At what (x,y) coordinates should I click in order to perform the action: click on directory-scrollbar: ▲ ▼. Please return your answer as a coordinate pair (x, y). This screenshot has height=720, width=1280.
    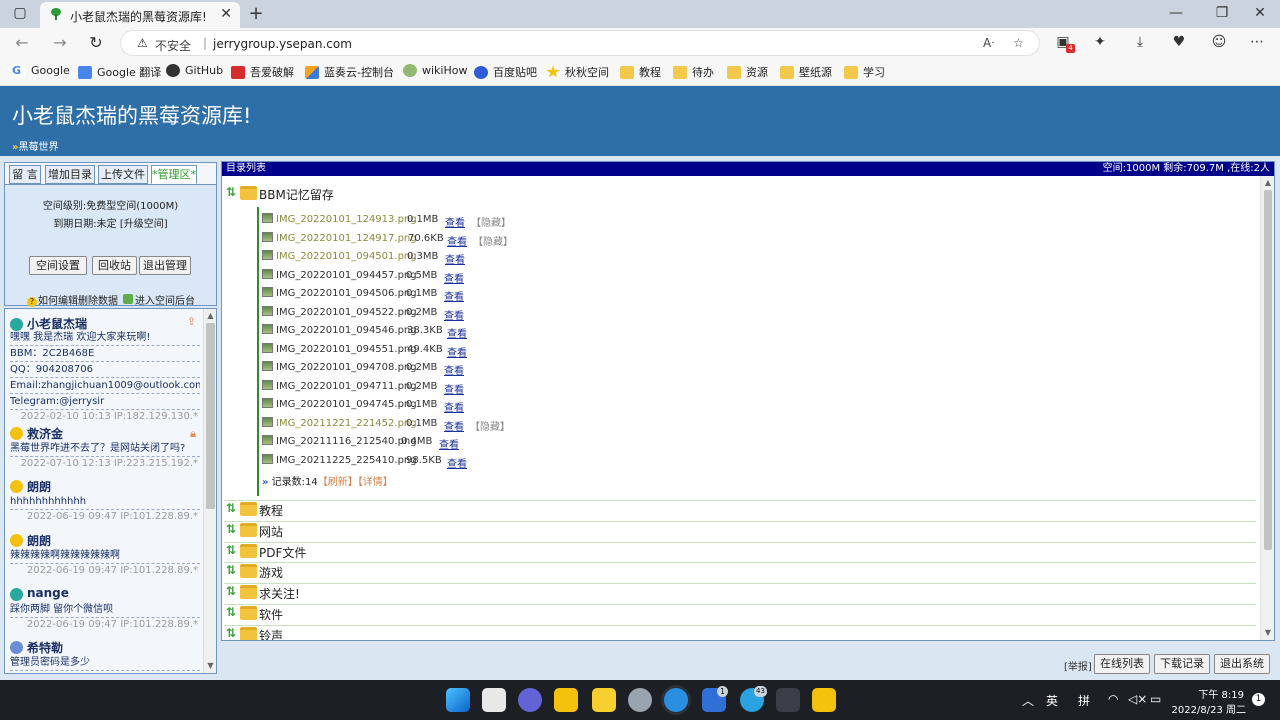
    Looking at the image, I should click on (1267, 408).